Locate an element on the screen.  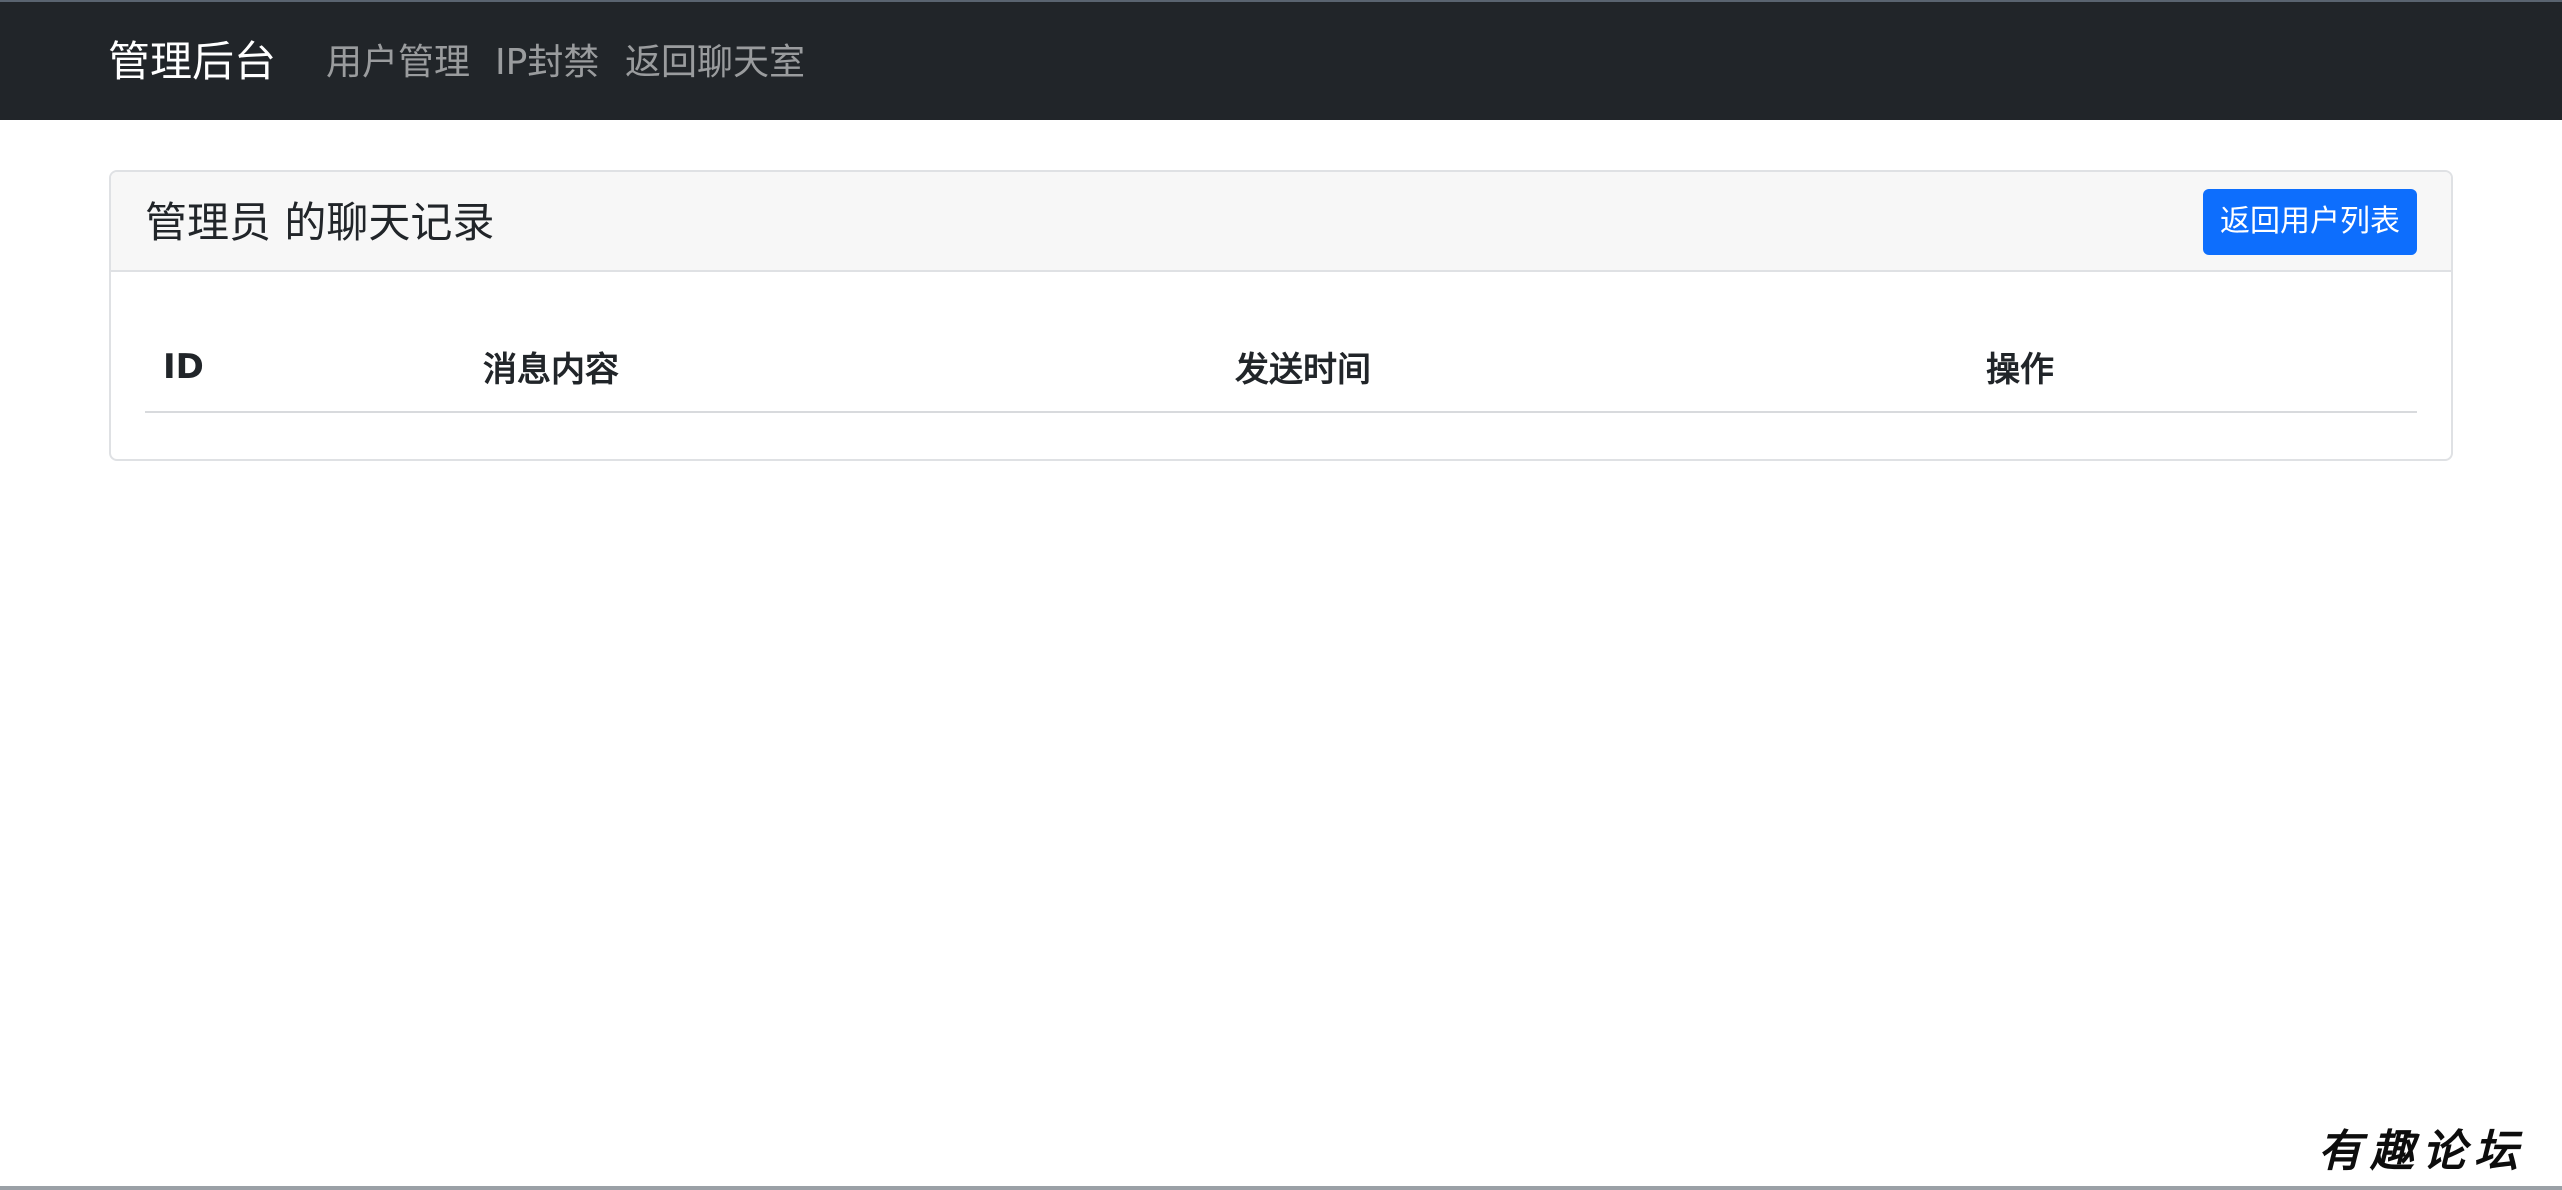
card-title: 管理员 的聊天记录 is located at coordinates (320, 222).